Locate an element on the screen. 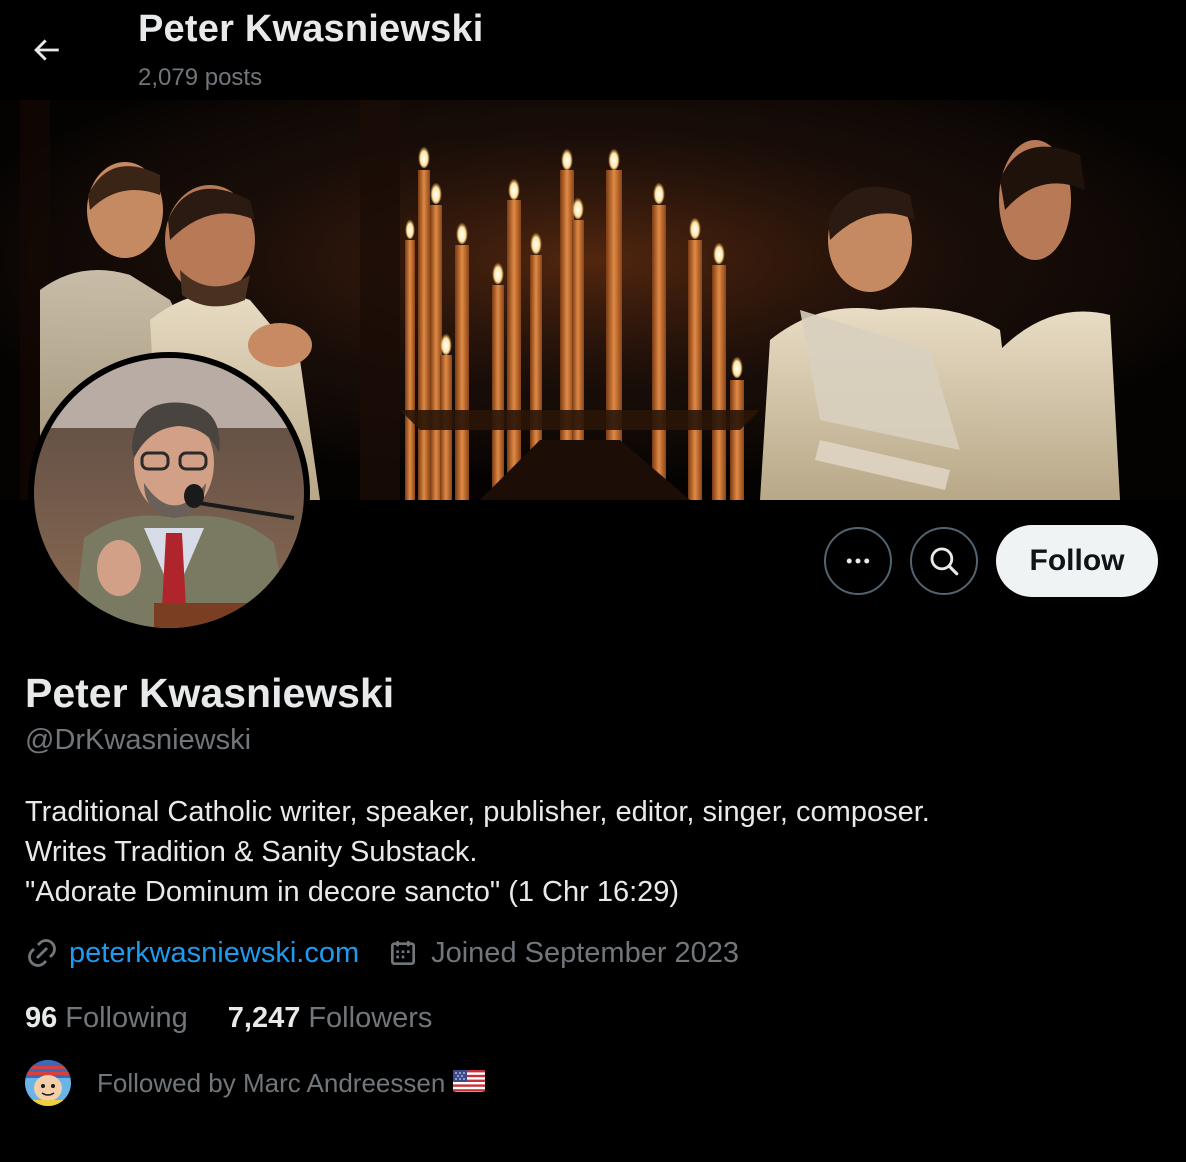  avatar is located at coordinates (169, 493).